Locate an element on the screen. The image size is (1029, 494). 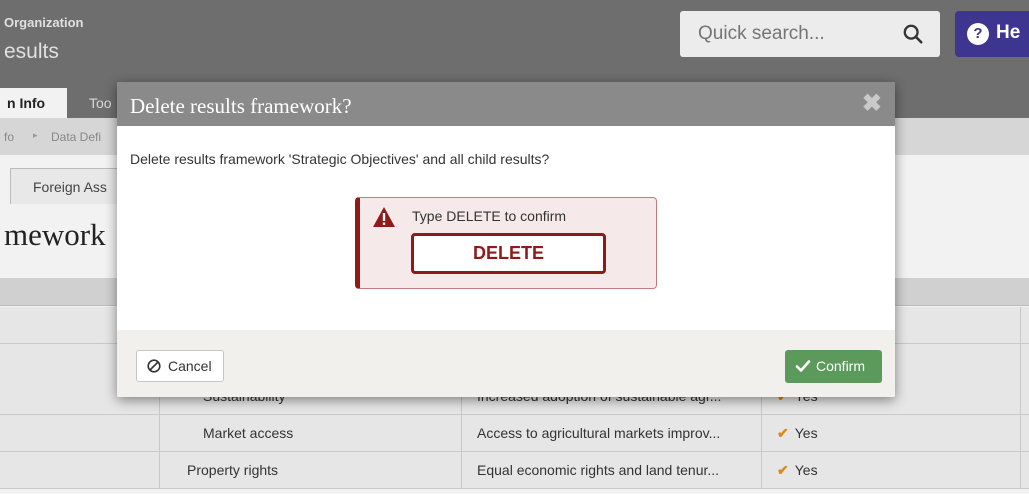
ban-icon is located at coordinates (154, 366).